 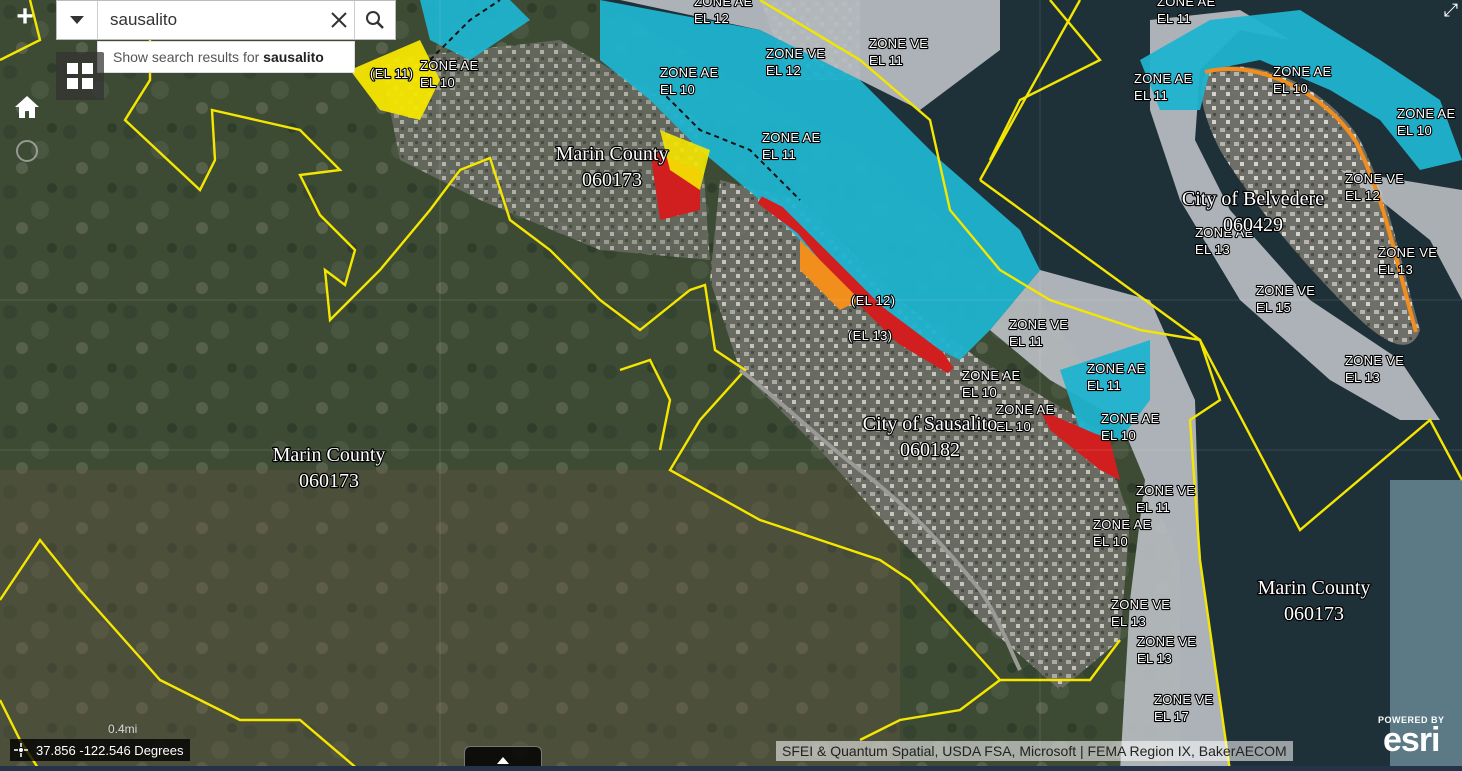 What do you see at coordinates (1253, 199) in the screenshot?
I see `community-name-label: City of Belvedere` at bounding box center [1253, 199].